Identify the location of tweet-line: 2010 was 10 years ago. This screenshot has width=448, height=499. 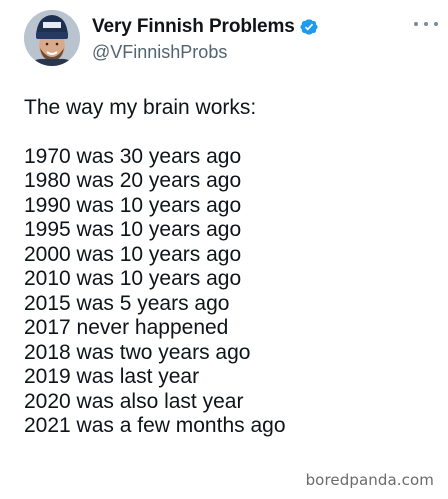
(133, 278).